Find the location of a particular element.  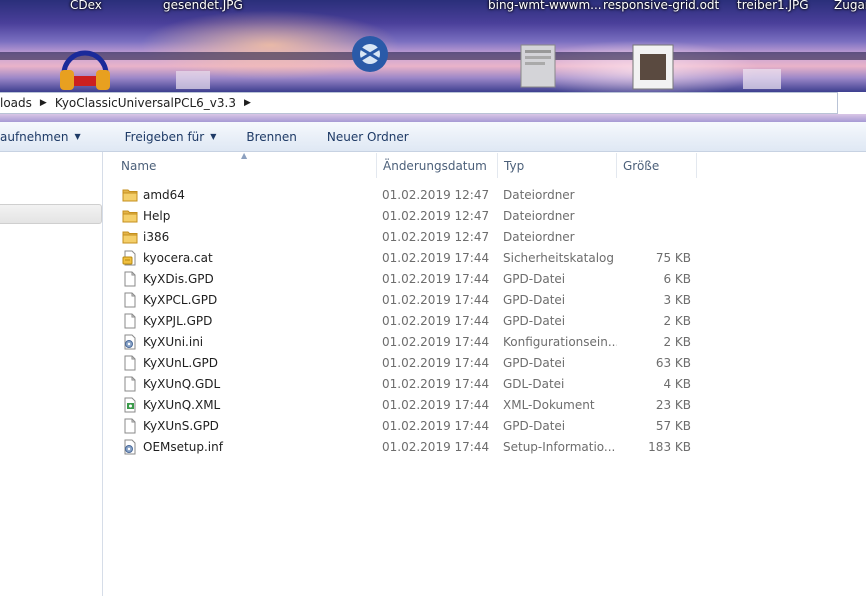

column-header-date: Änderungsdatum is located at coordinates (437, 165).